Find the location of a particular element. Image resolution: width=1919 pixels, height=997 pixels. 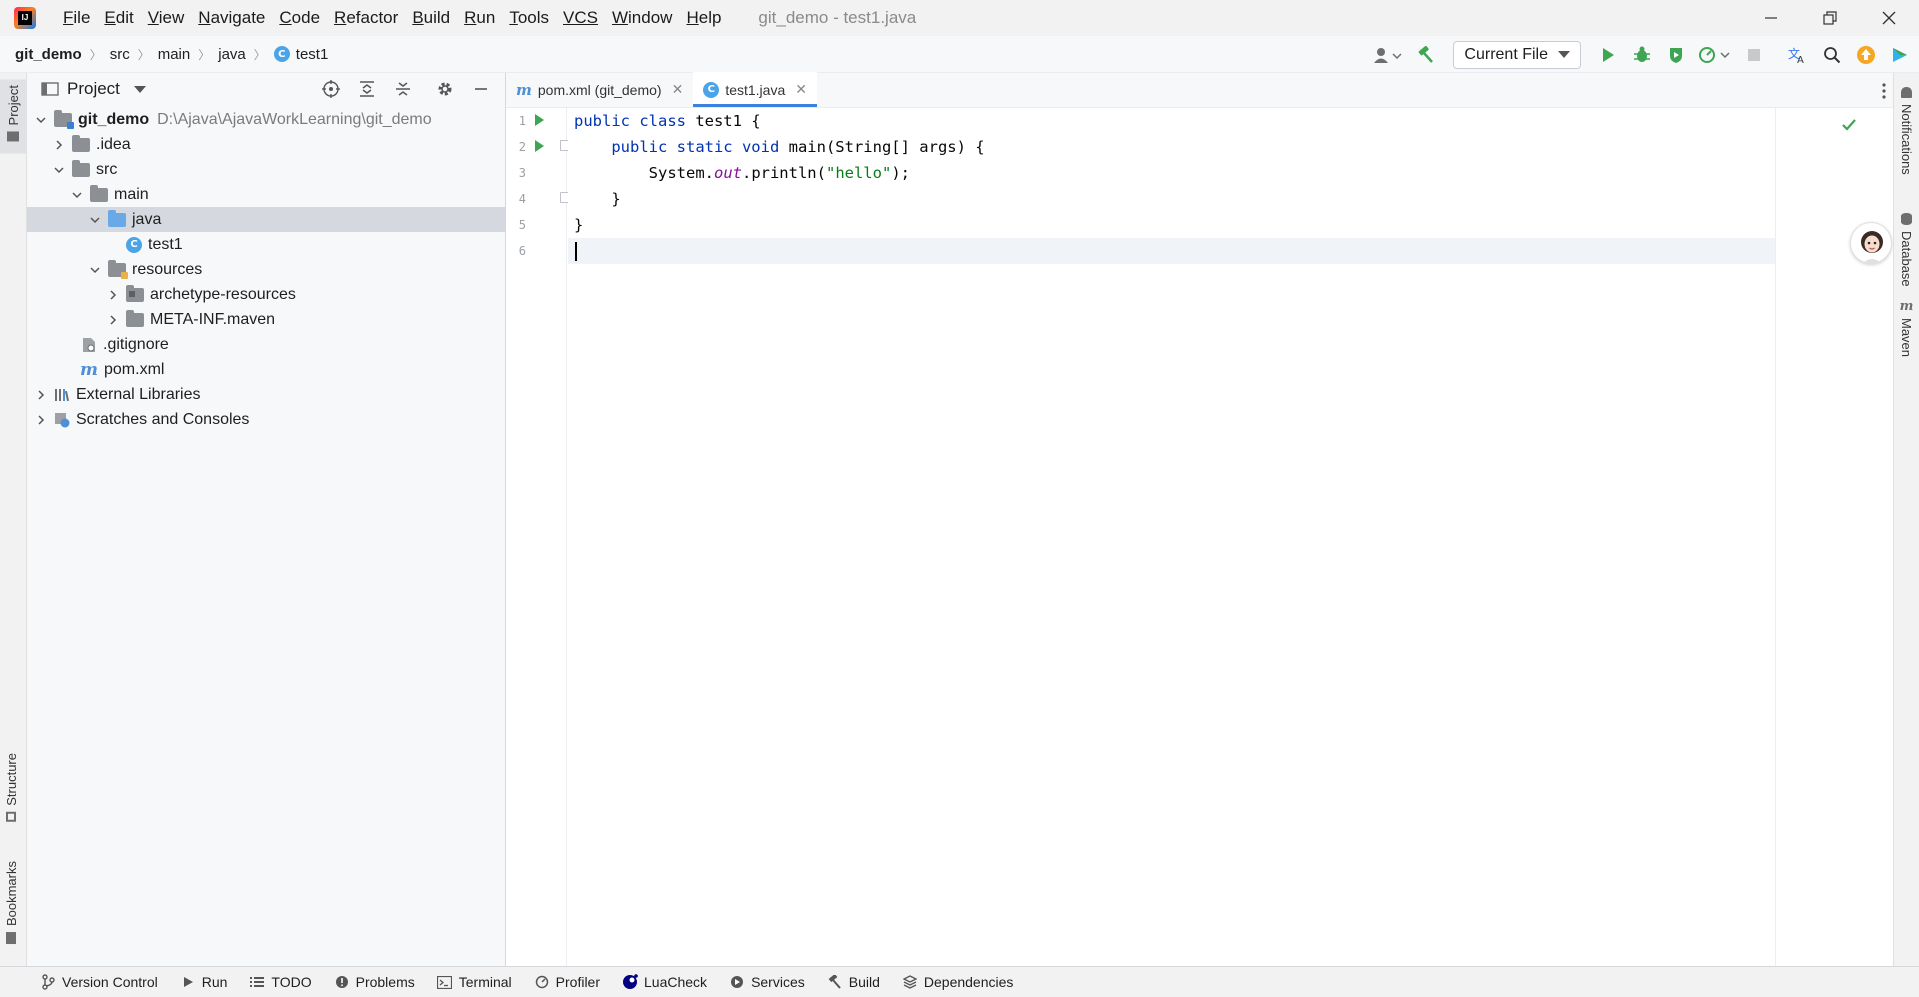

tree-node-test1: C test1 is located at coordinates (266, 244).